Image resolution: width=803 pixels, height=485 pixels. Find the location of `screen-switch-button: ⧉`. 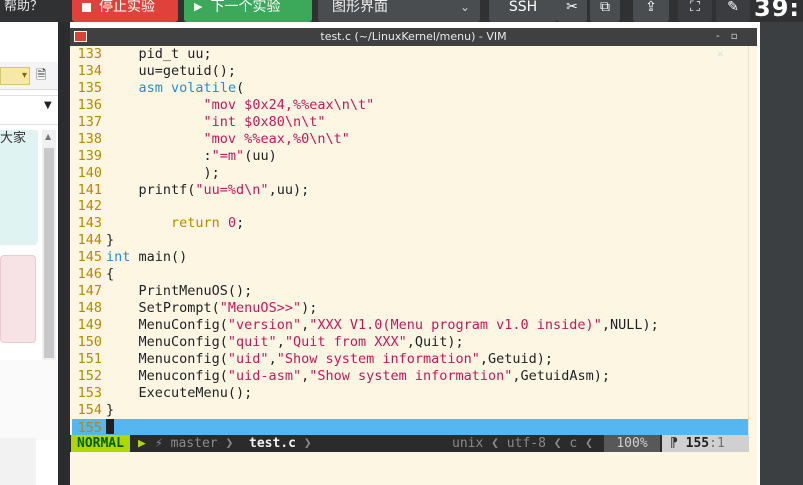

screen-switch-button: ⧉ is located at coordinates (605, 11).